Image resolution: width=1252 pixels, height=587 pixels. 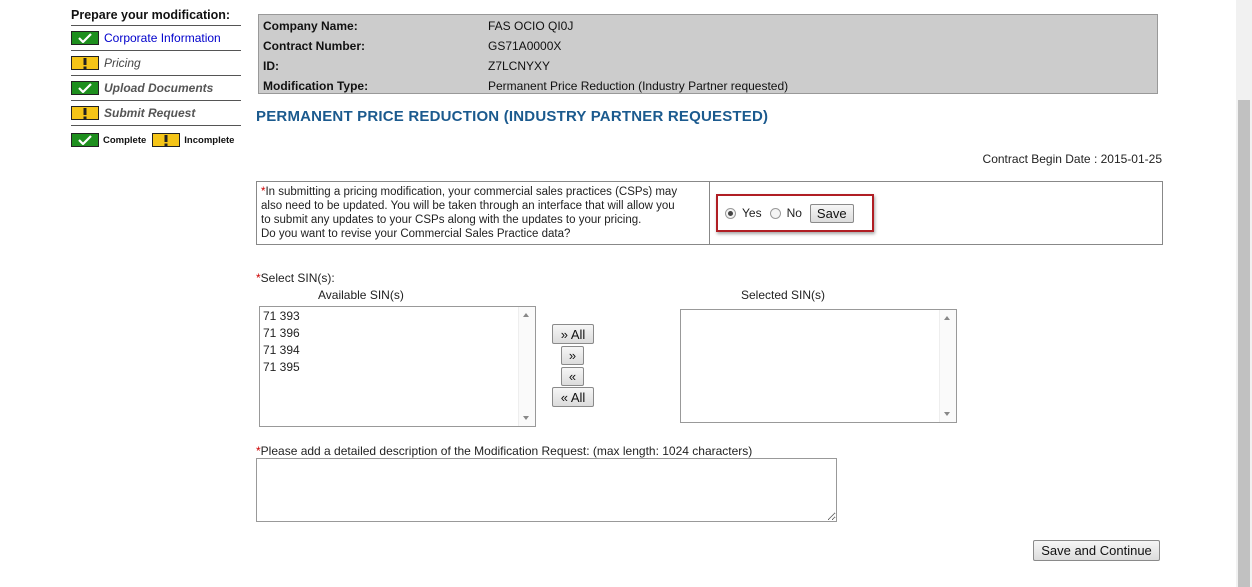 What do you see at coordinates (122, 63) in the screenshot?
I see `sidebar-item-label: Pricing` at bounding box center [122, 63].